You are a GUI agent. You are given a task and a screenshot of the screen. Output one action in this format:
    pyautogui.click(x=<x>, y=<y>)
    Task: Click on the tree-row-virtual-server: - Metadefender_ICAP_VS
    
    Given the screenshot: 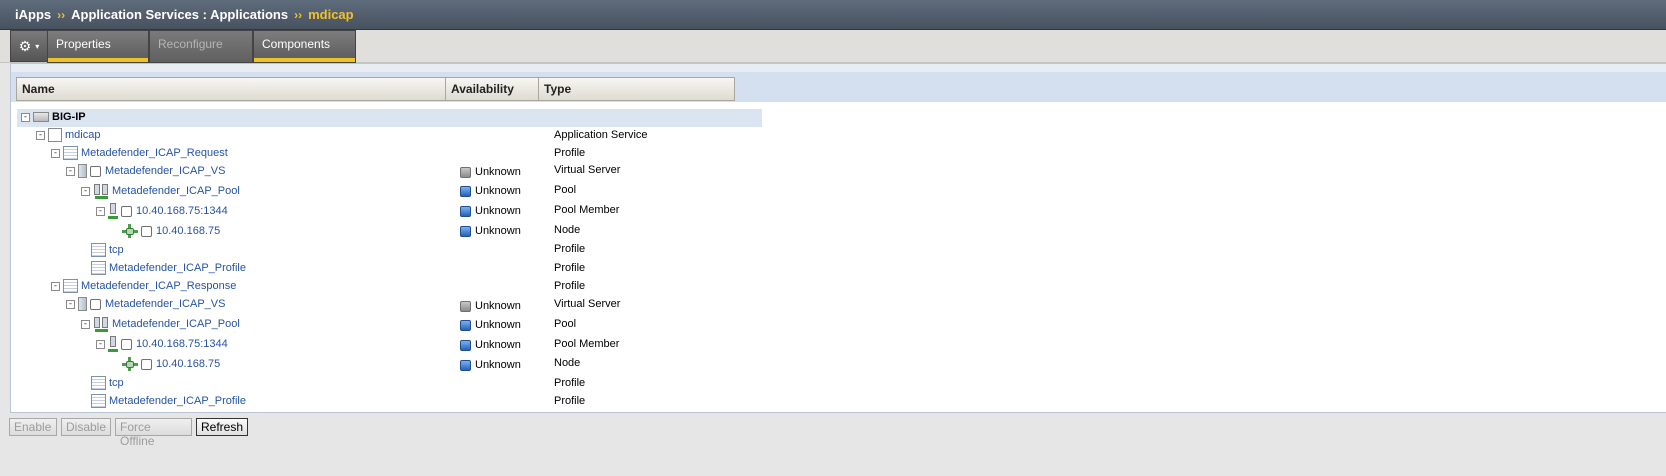 What is the action you would take?
    pyautogui.click(x=145, y=171)
    